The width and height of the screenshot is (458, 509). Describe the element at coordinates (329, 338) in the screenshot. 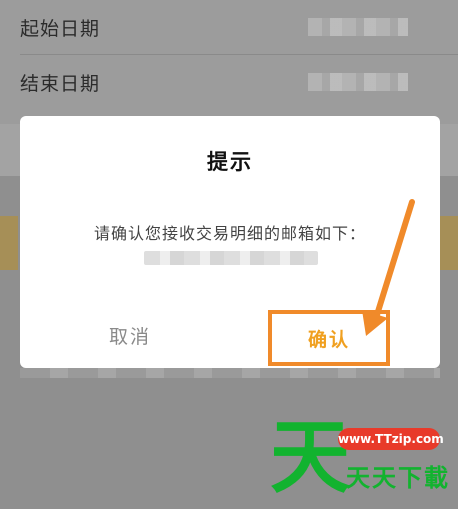

I see `confirm-button: 确认` at that location.